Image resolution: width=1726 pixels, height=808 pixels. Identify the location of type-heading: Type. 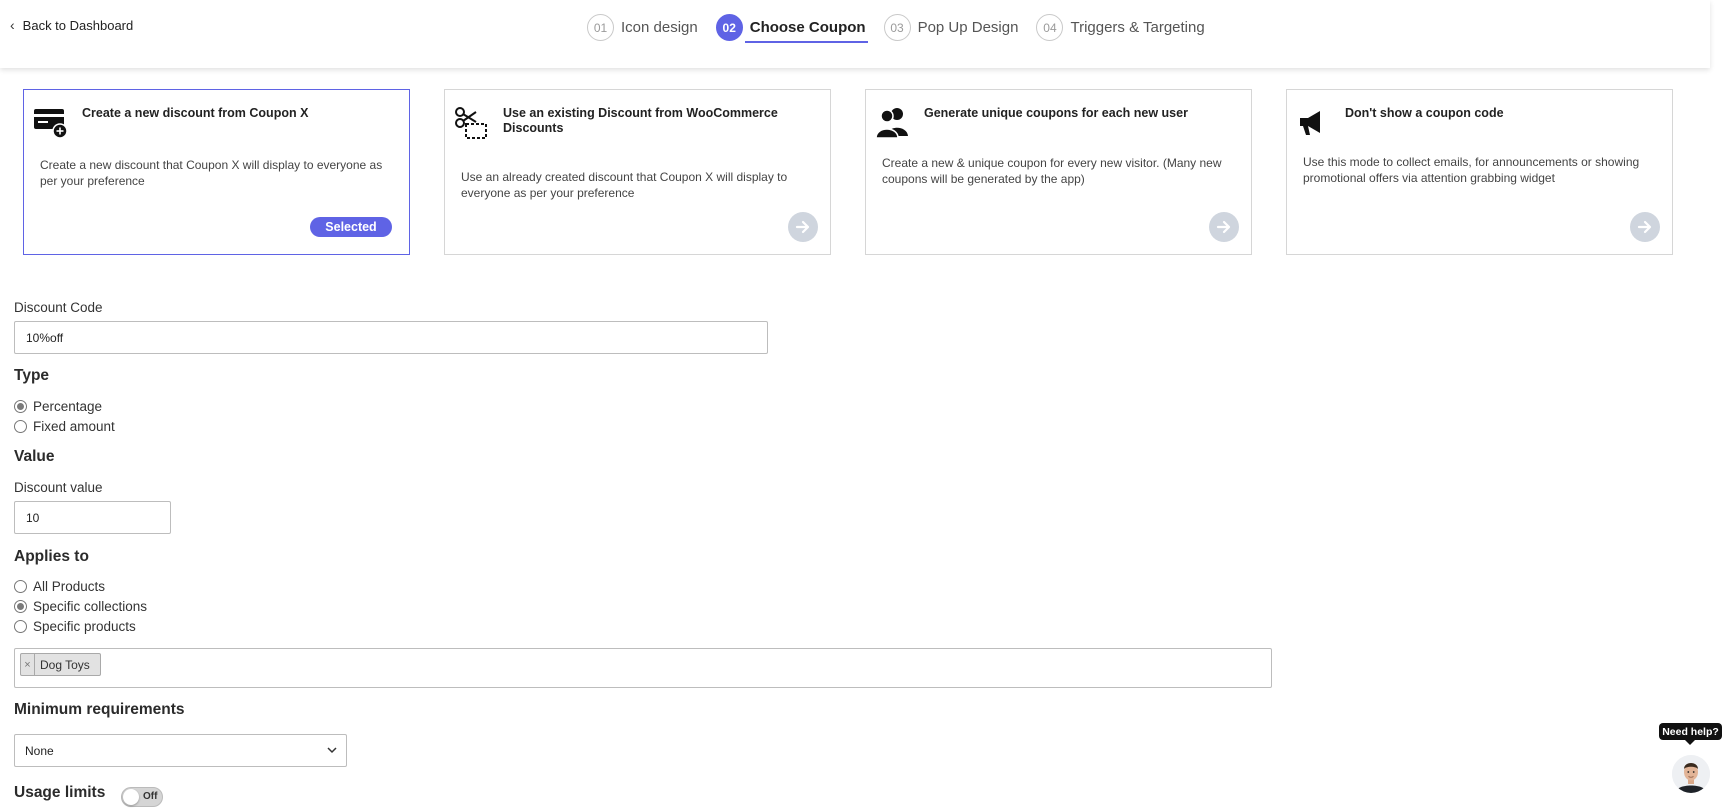
(32, 375).